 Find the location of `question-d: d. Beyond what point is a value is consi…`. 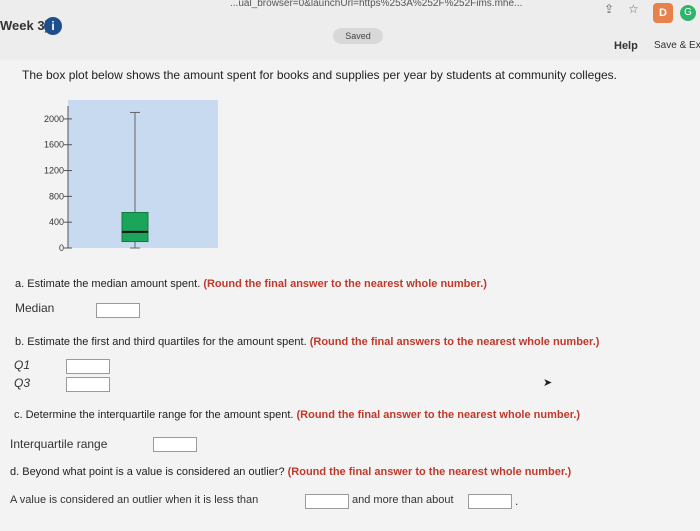

question-d: d. Beyond what point is a value is consi… is located at coordinates (290, 472).